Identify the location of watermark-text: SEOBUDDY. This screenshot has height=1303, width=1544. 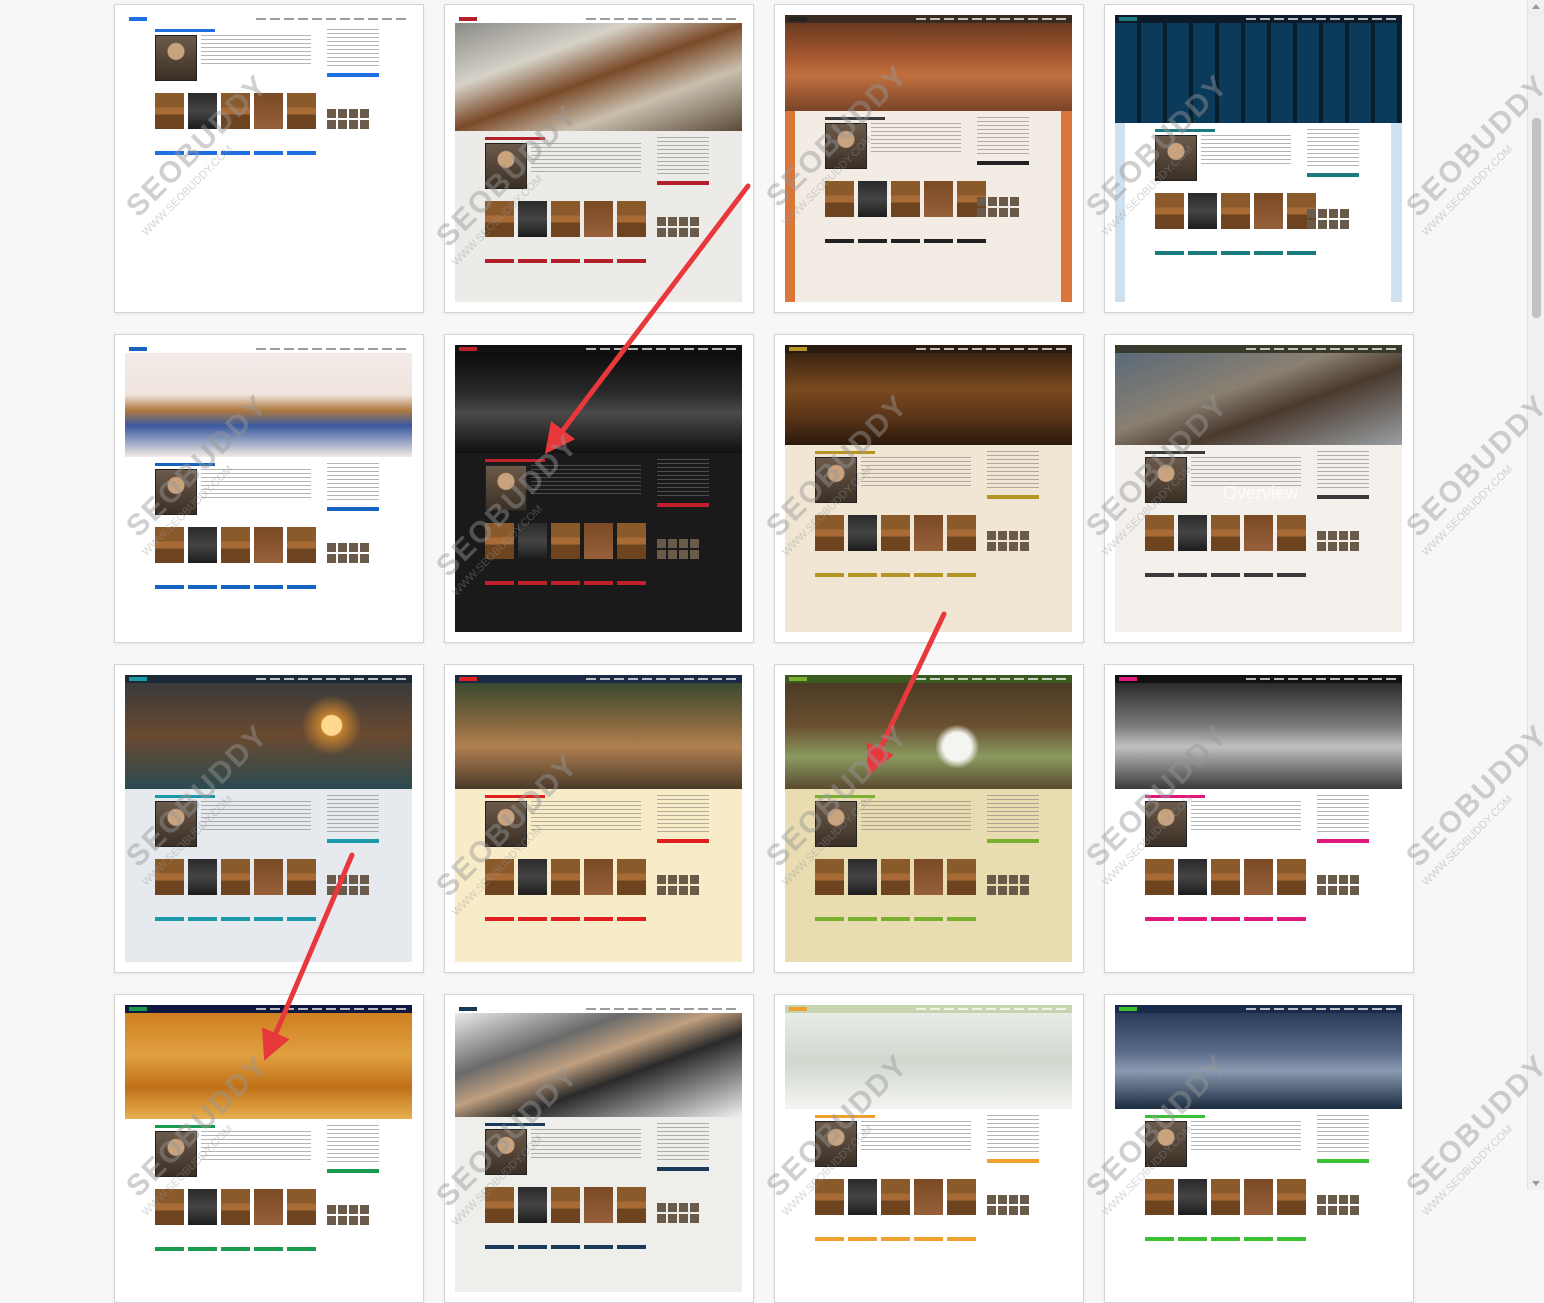
(1472, 1126).